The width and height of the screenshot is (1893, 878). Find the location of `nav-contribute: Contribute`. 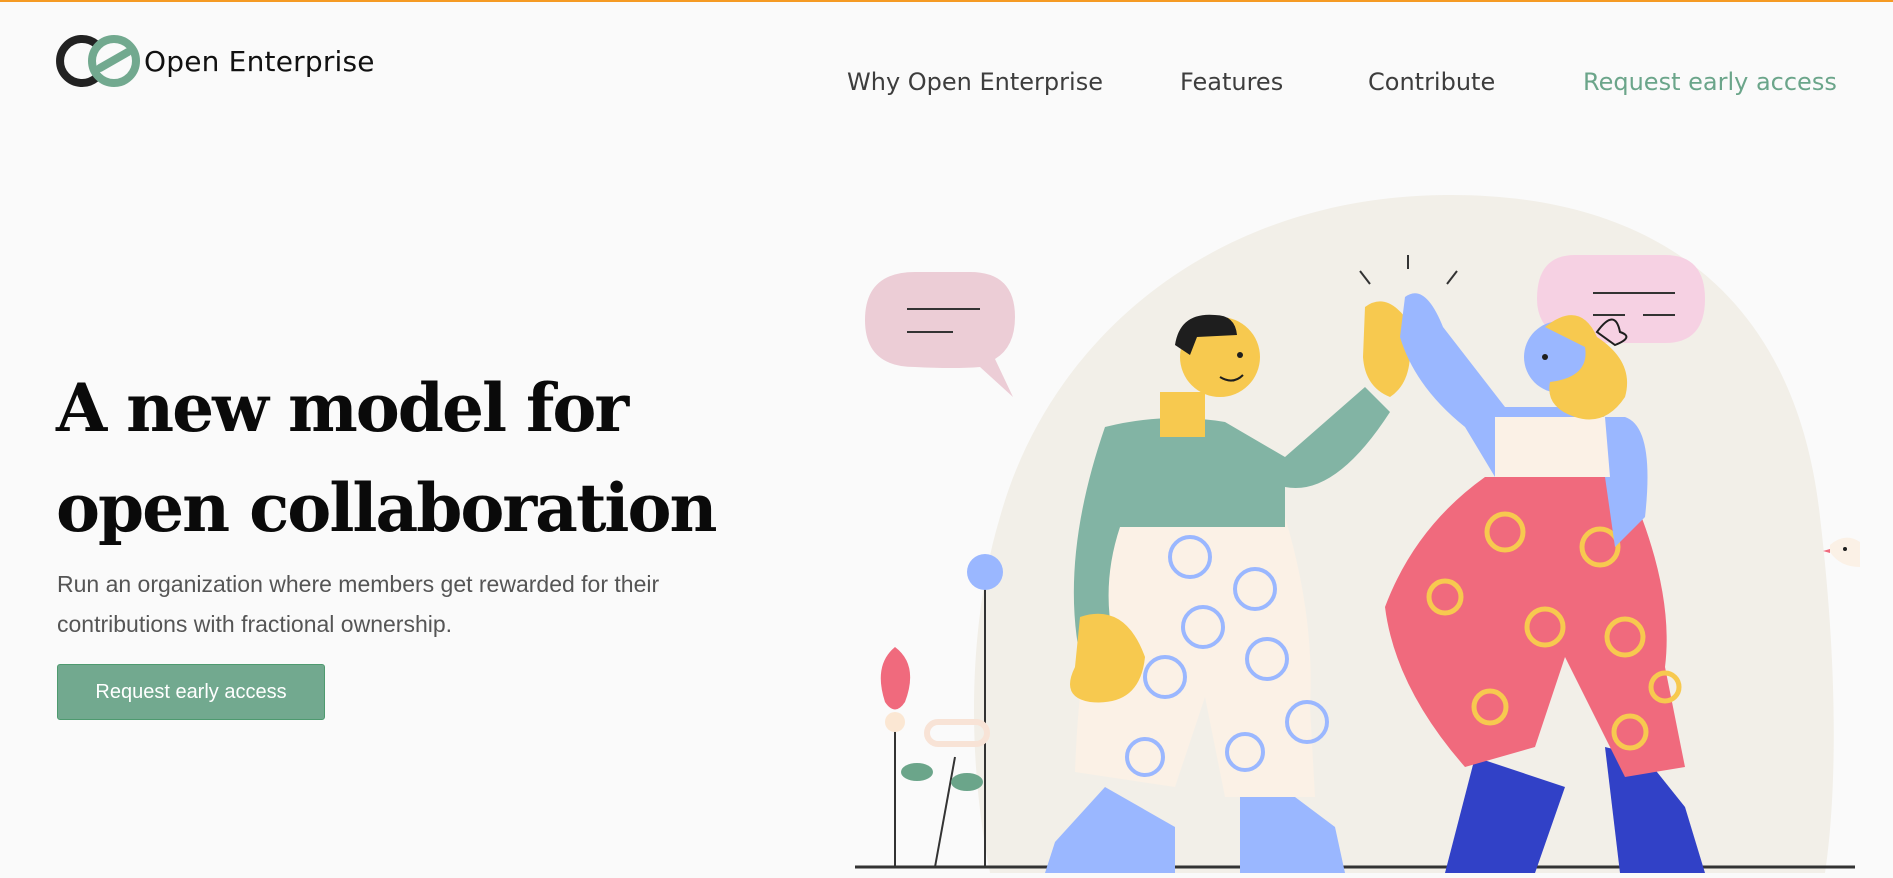

nav-contribute: Contribute is located at coordinates (1431, 82).